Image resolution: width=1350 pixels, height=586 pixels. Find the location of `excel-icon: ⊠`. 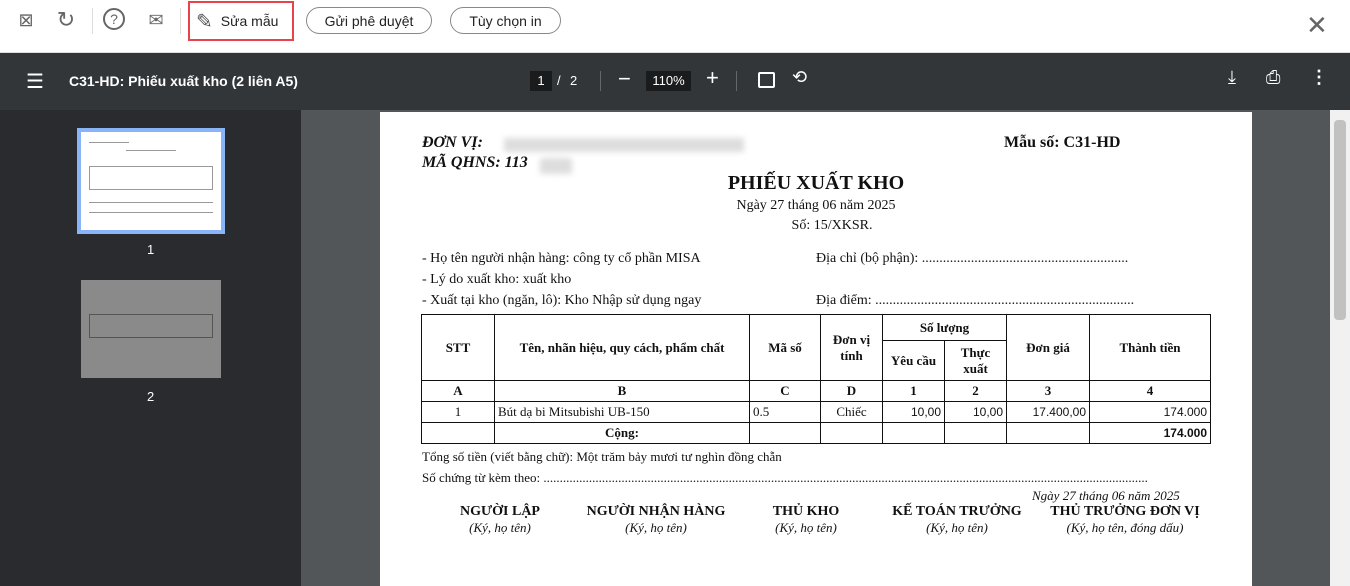

excel-icon: ⊠ is located at coordinates (26, 20).